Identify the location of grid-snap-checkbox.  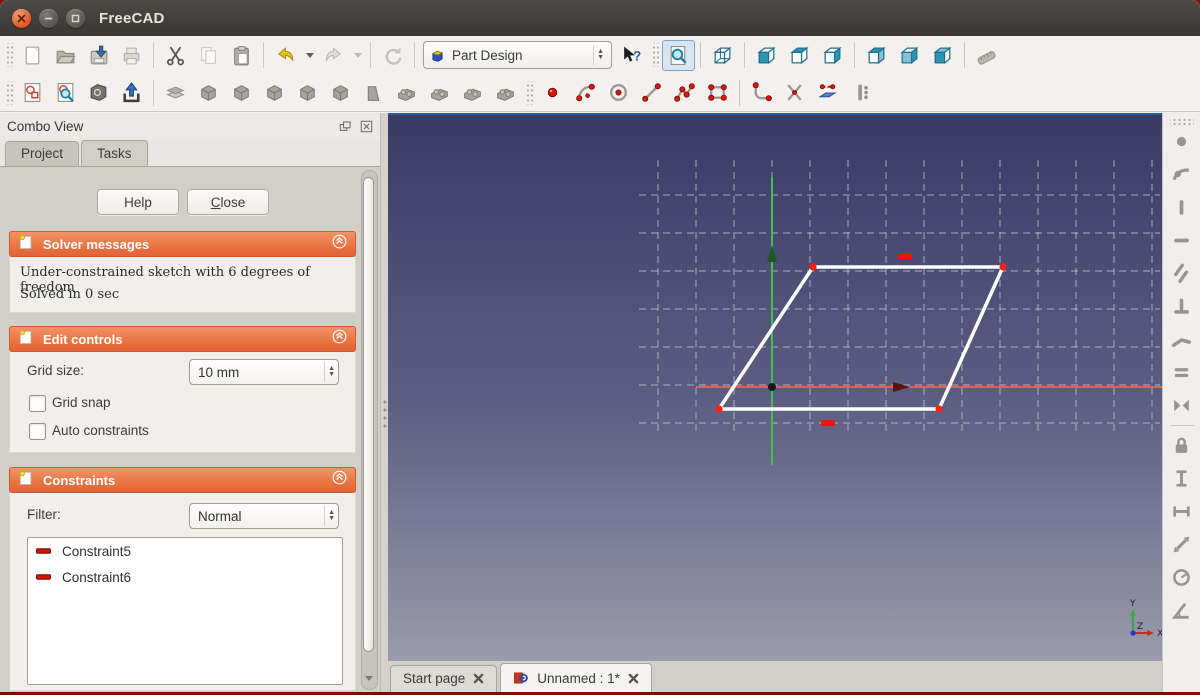
(37, 403).